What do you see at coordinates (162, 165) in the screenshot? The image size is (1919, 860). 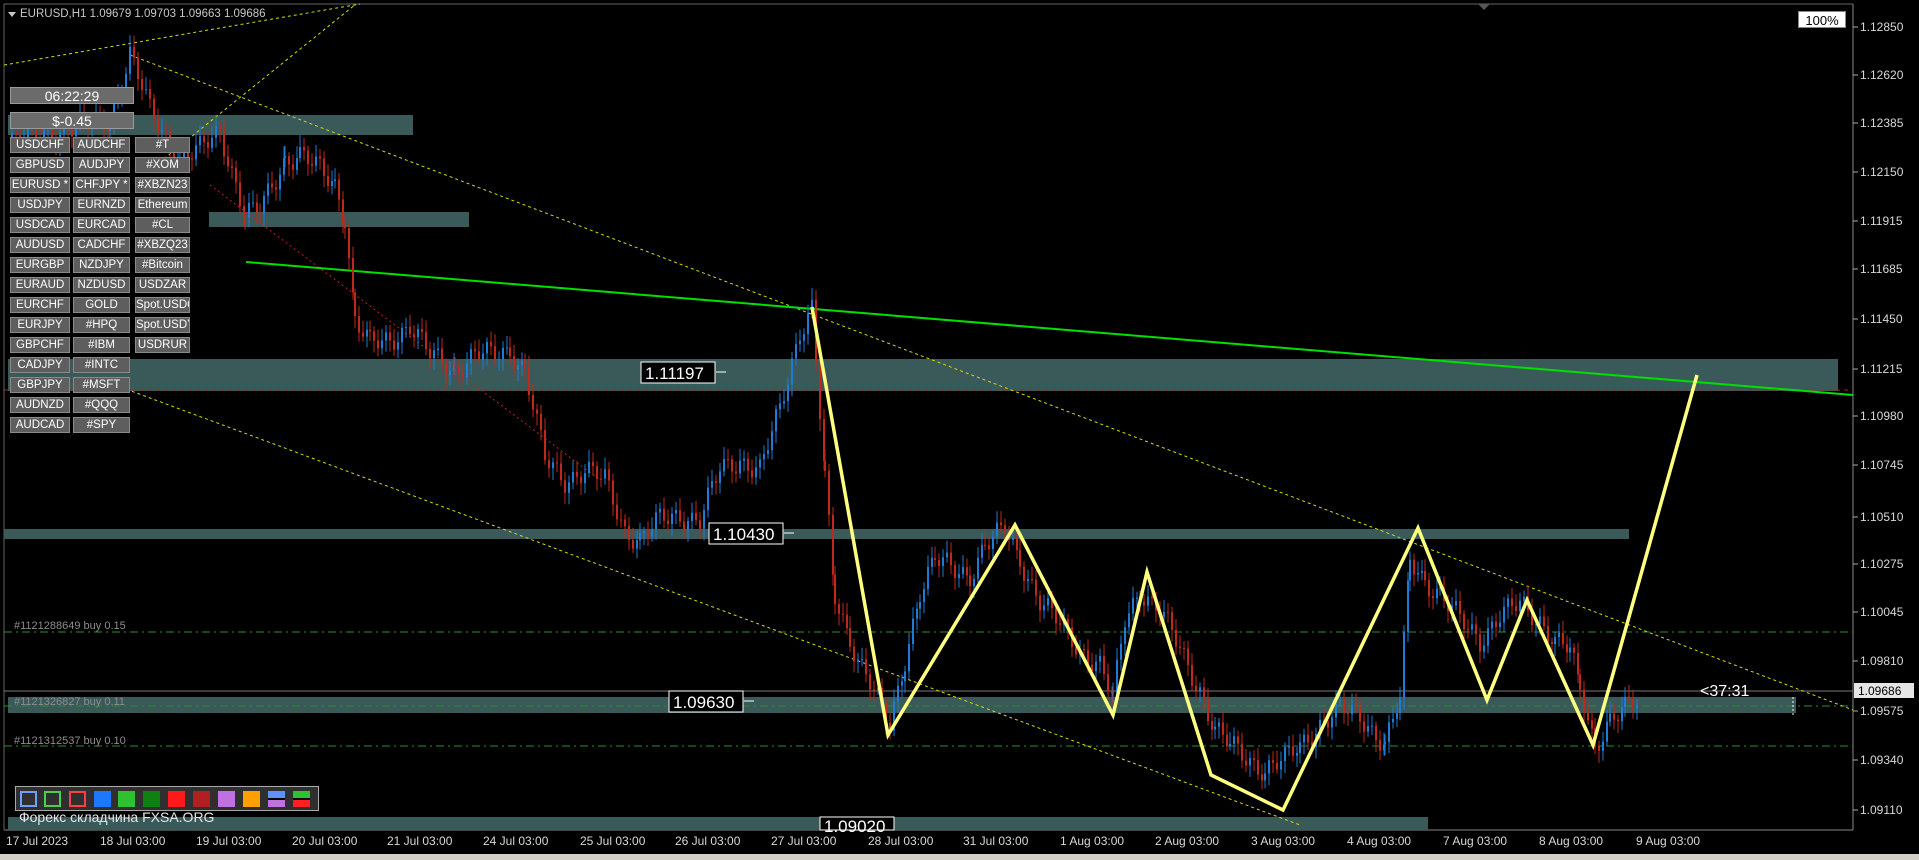 I see `symbol-button-xom: #XOM` at bounding box center [162, 165].